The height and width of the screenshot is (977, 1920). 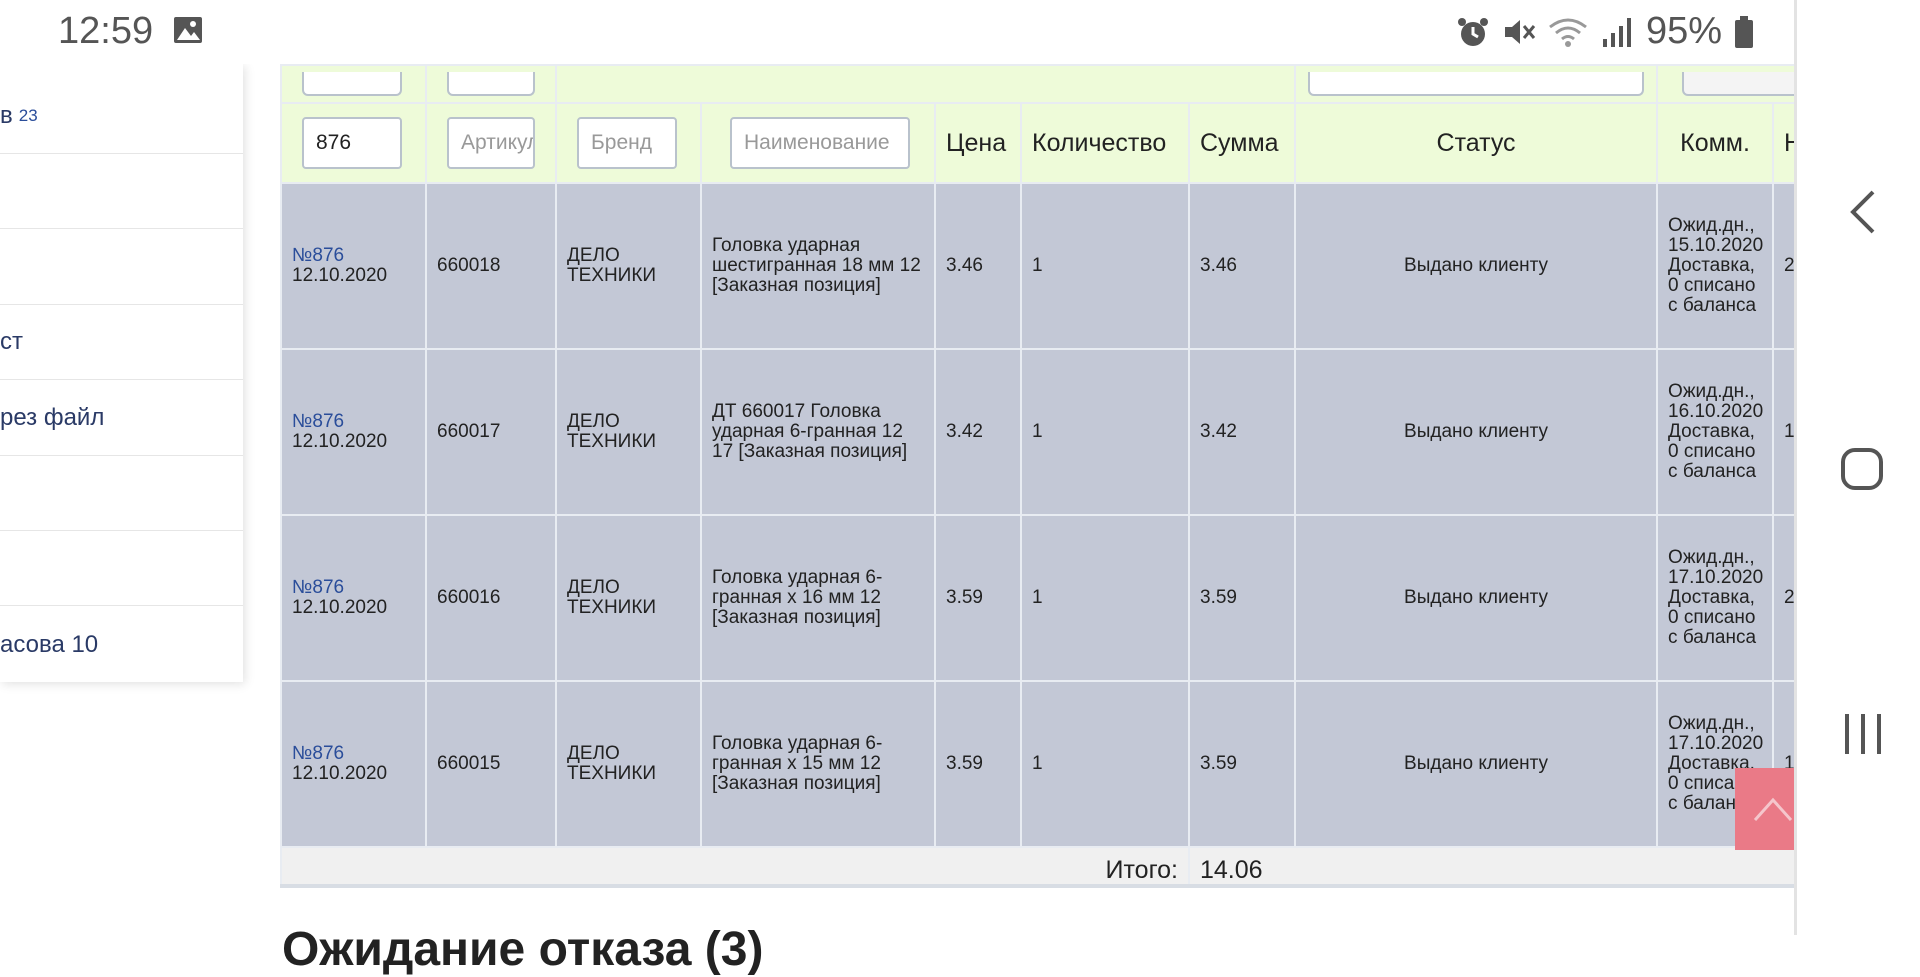 I want to click on header-sum: Сумма, so click(x=1242, y=143).